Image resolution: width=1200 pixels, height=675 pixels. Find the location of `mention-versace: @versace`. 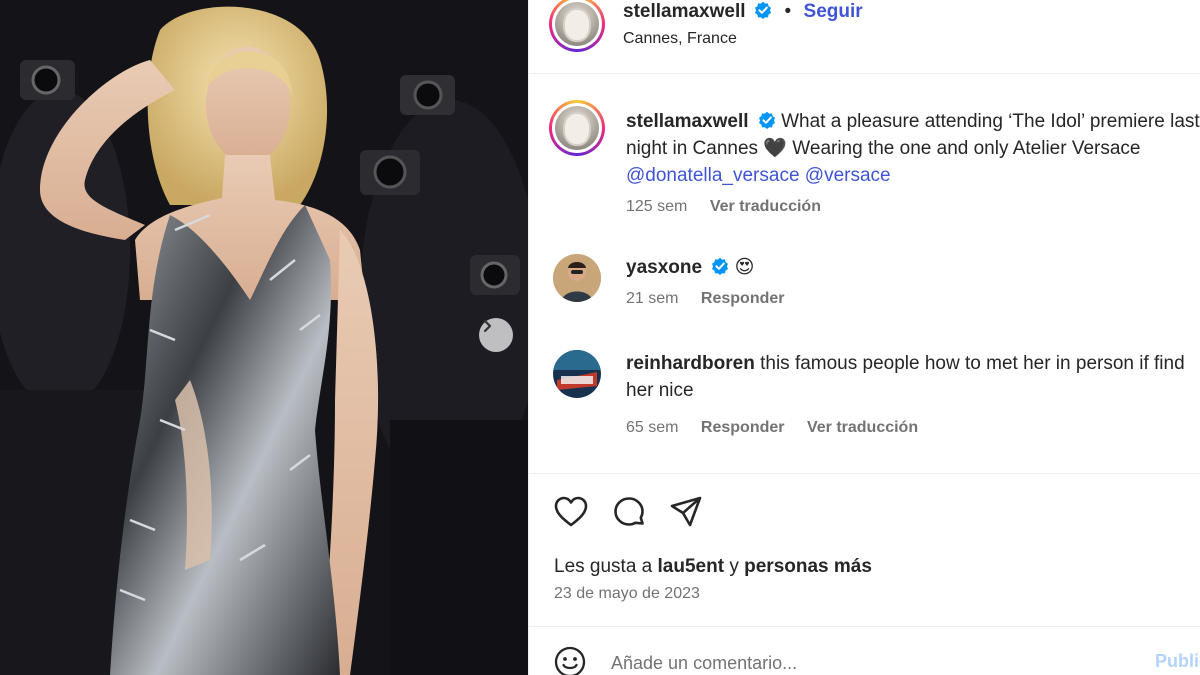

mention-versace: @versace is located at coordinates (848, 175).